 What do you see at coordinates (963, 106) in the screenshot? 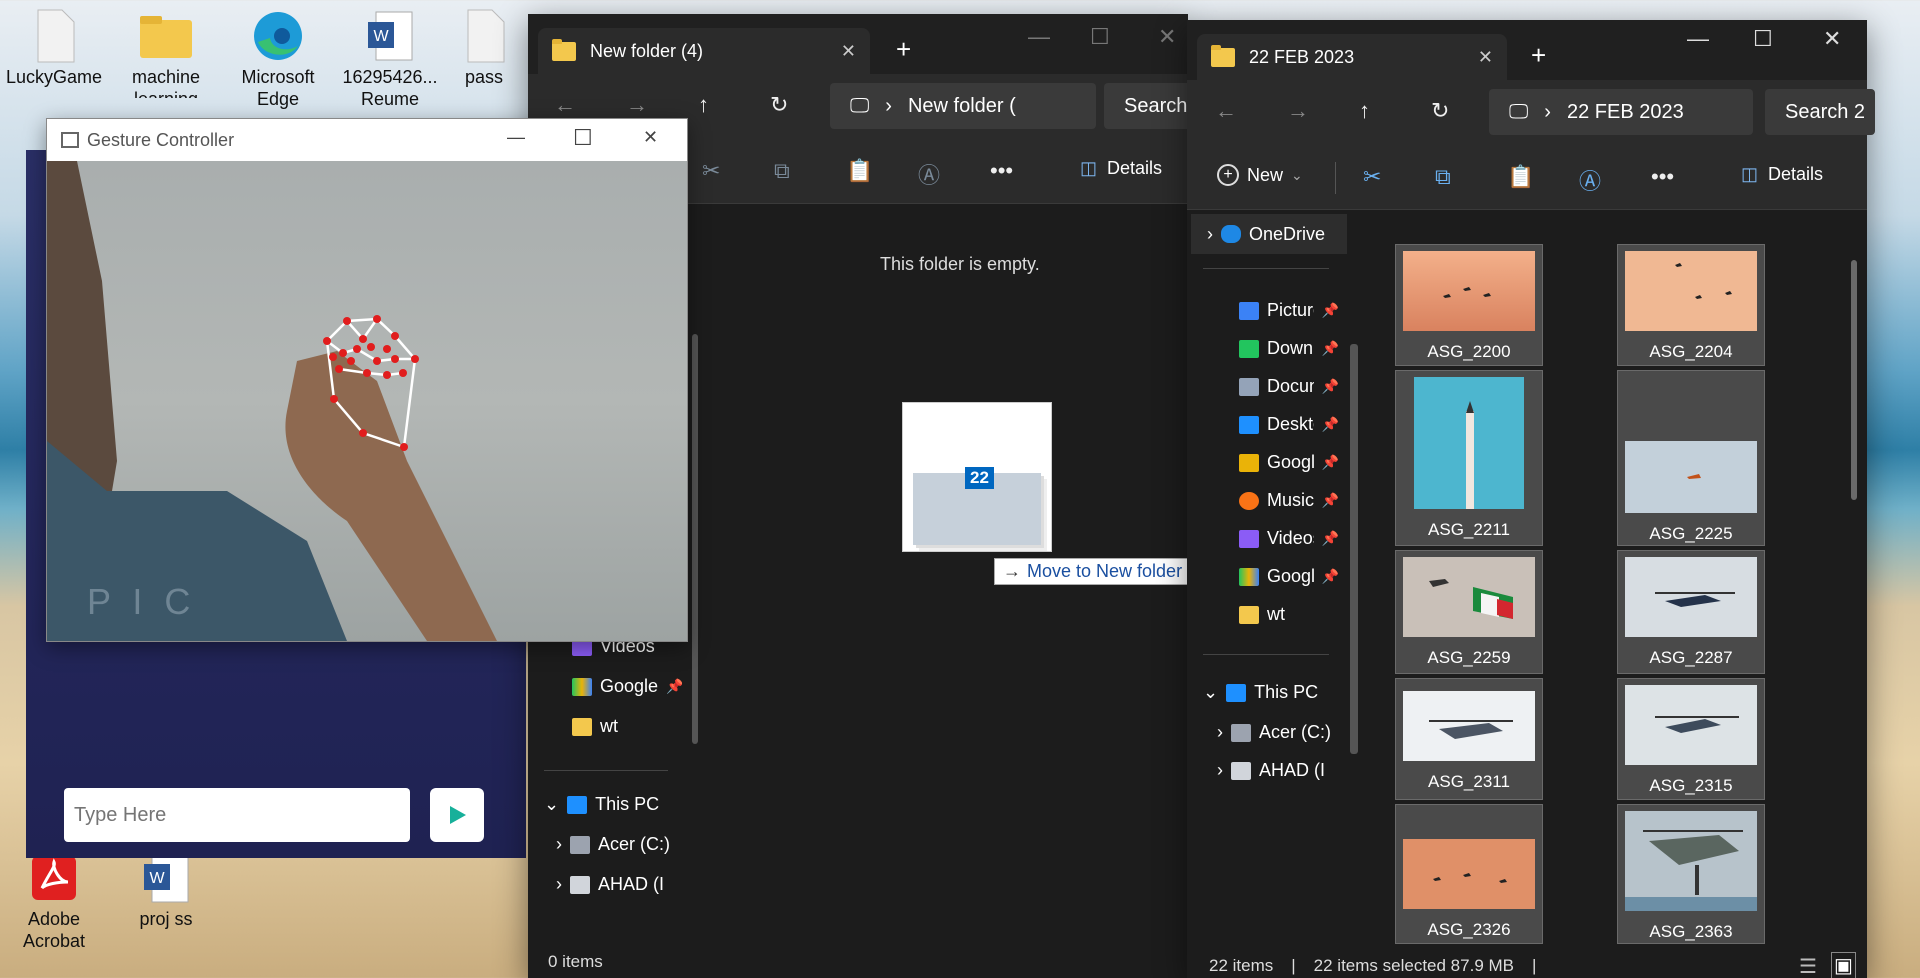
I see `address-bar: 🖵 › New folder (` at bounding box center [963, 106].